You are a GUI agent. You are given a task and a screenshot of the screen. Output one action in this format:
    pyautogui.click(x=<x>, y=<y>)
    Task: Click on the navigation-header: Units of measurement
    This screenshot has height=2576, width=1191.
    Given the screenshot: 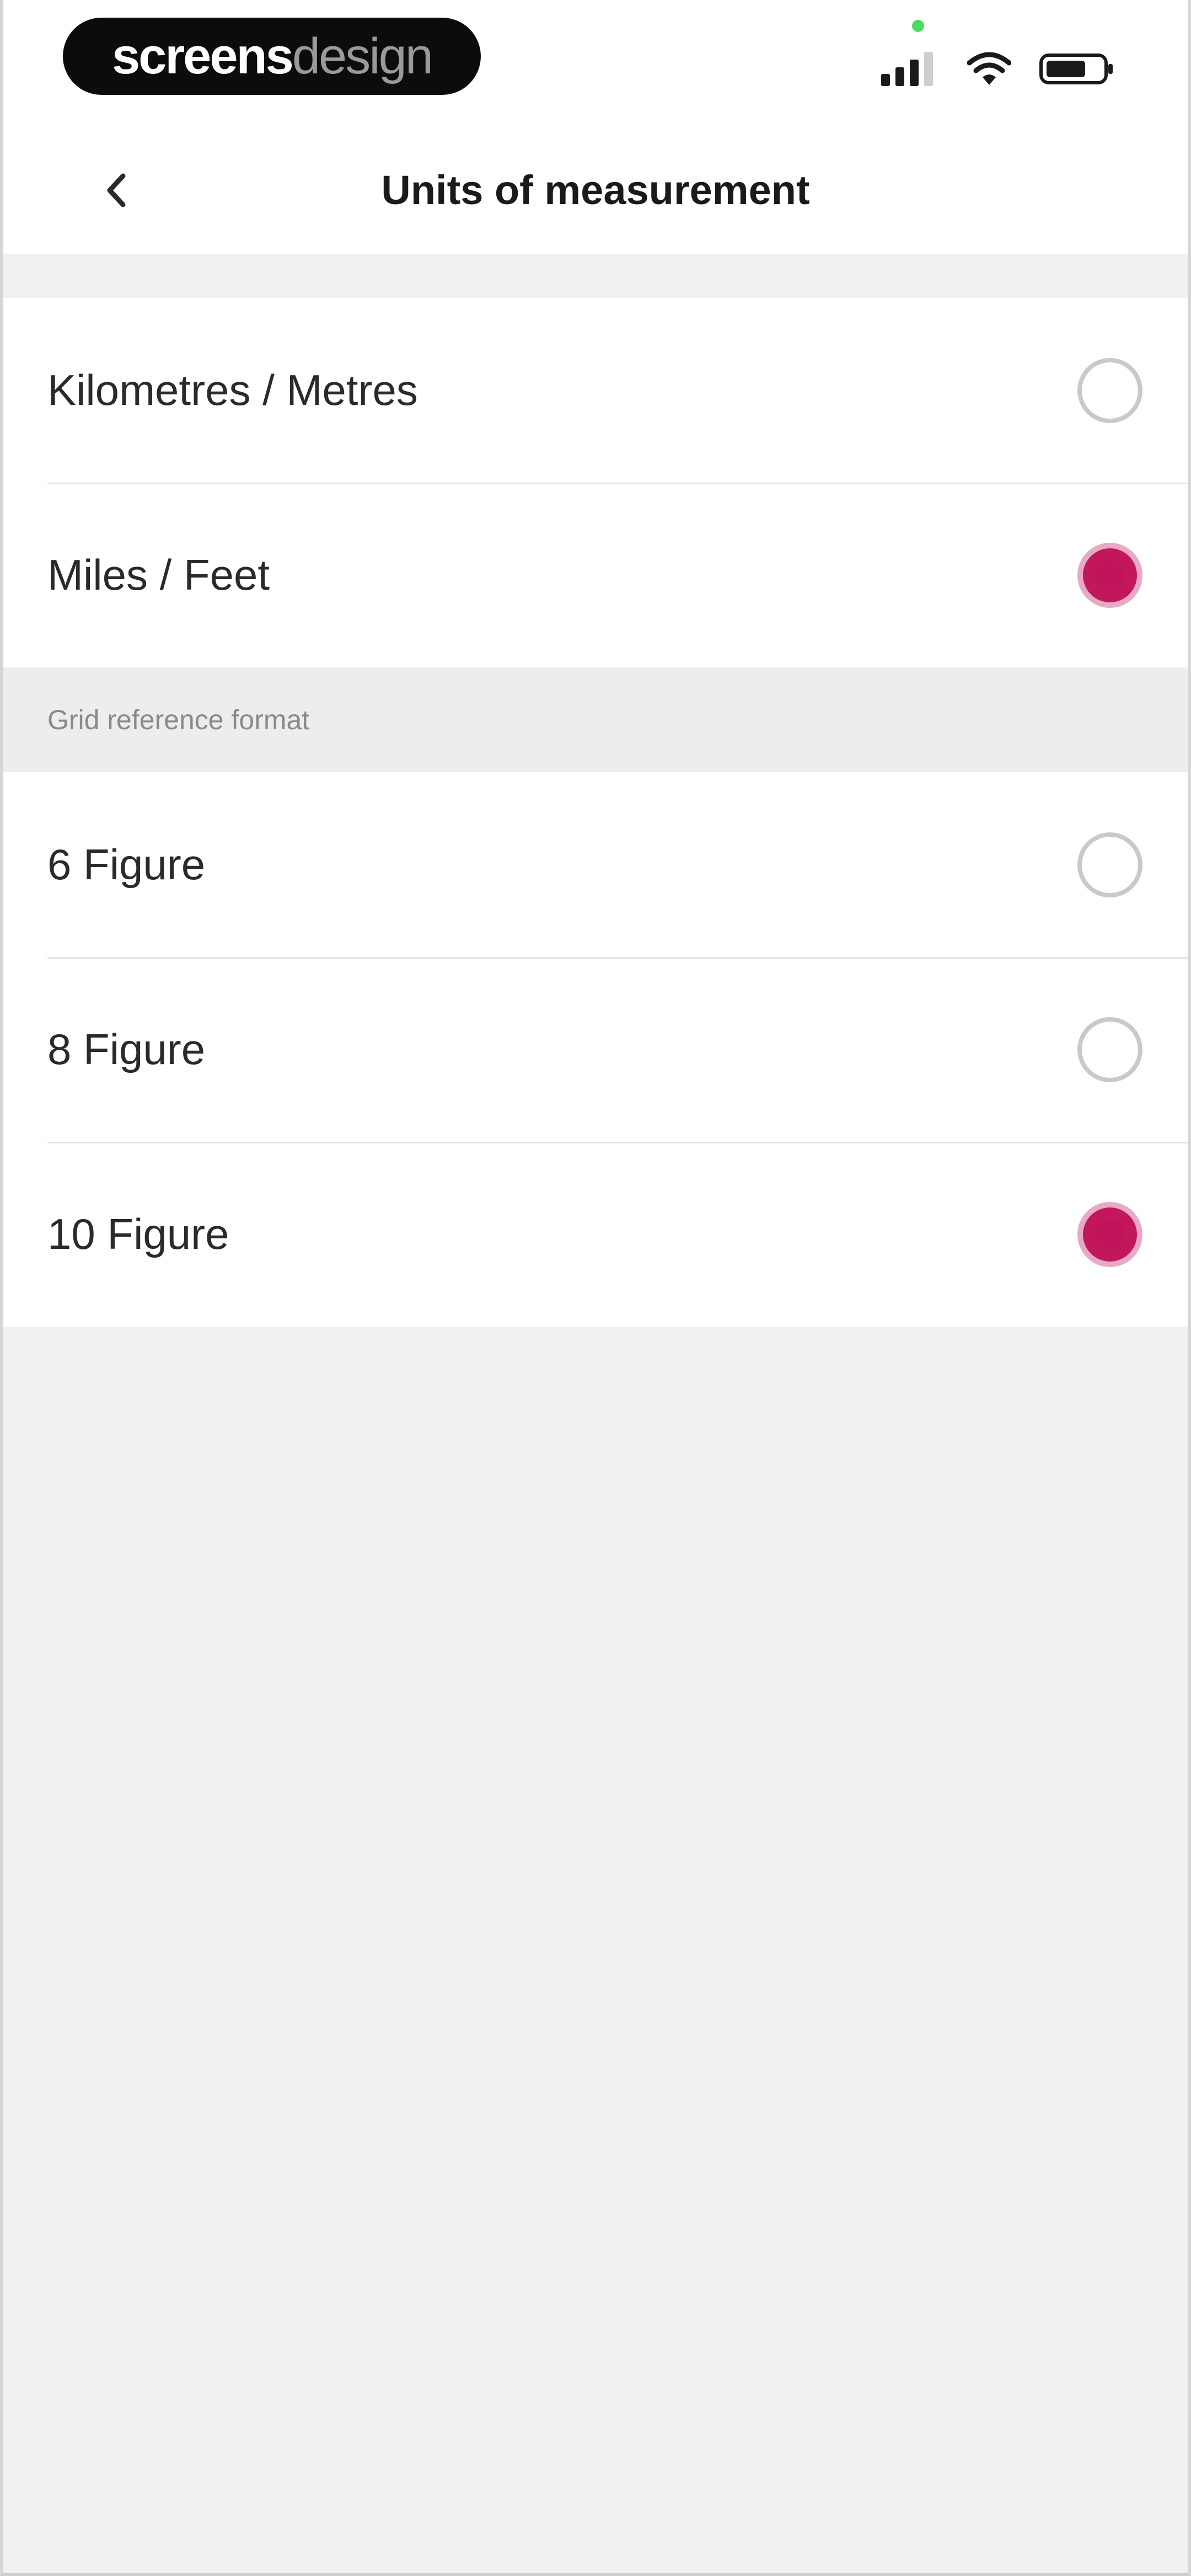 What is the action you would take?
    pyautogui.click(x=595, y=190)
    